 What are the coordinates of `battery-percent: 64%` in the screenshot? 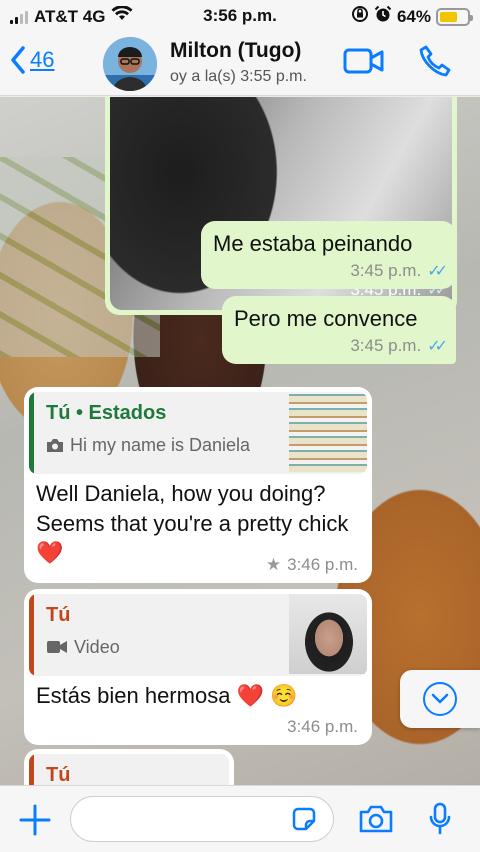 It's located at (413, 16).